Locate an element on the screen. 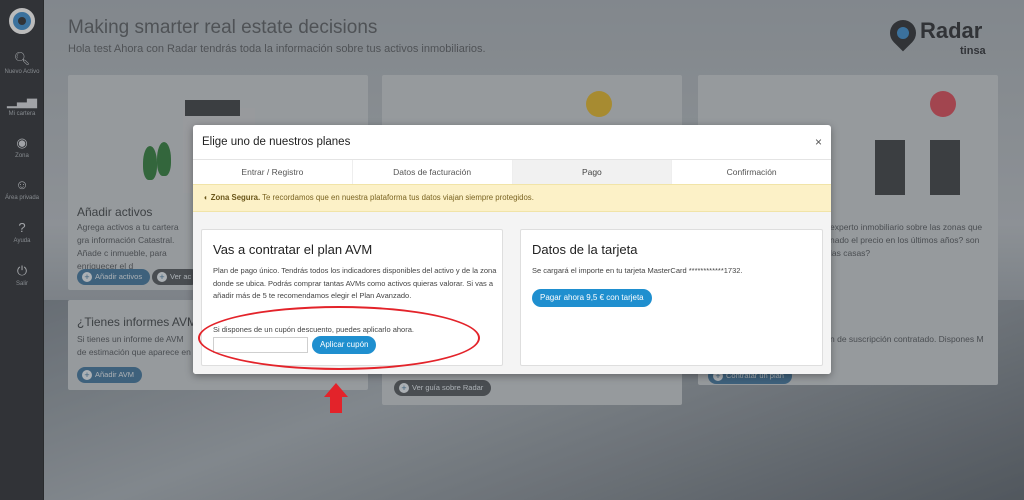  alert-bold: Zona Segura. is located at coordinates (235, 197).